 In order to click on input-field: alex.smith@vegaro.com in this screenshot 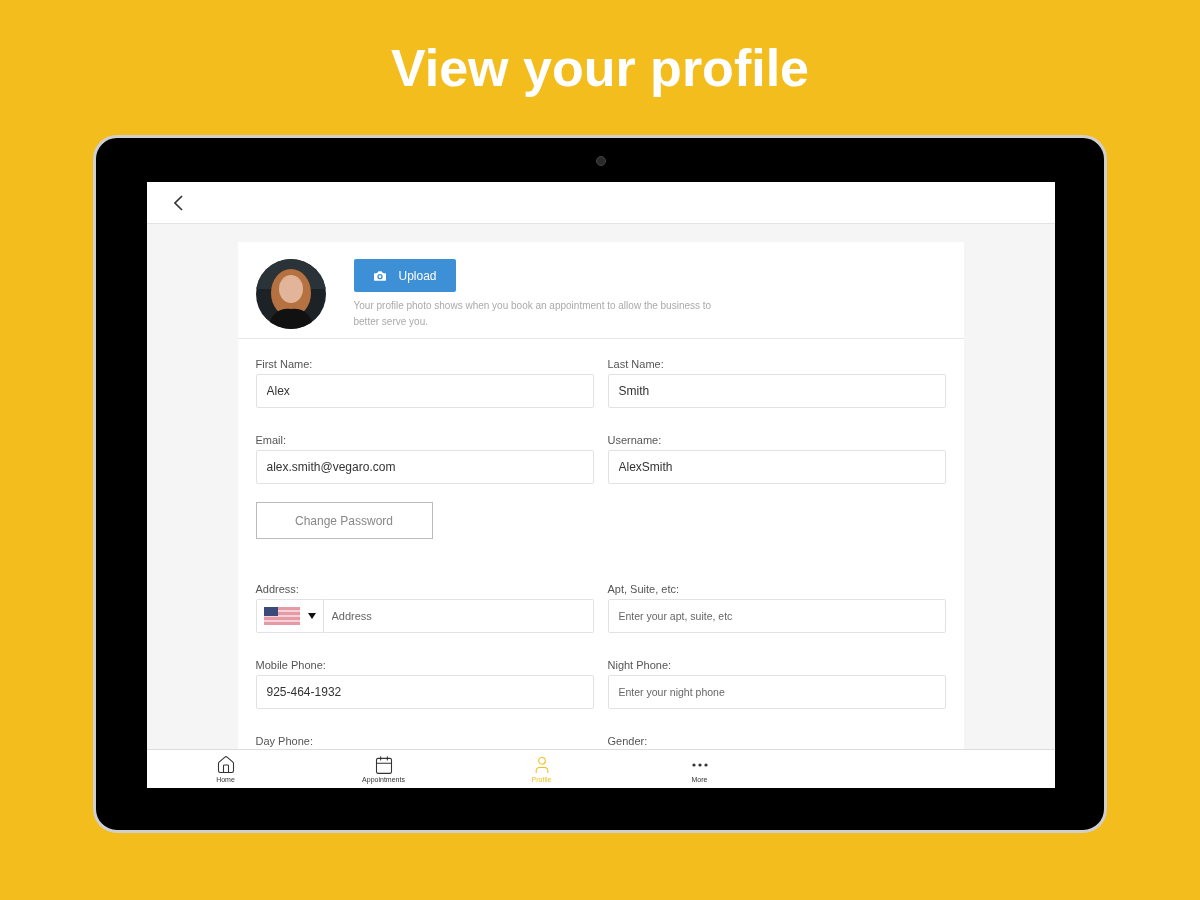, I will do `click(424, 467)`.